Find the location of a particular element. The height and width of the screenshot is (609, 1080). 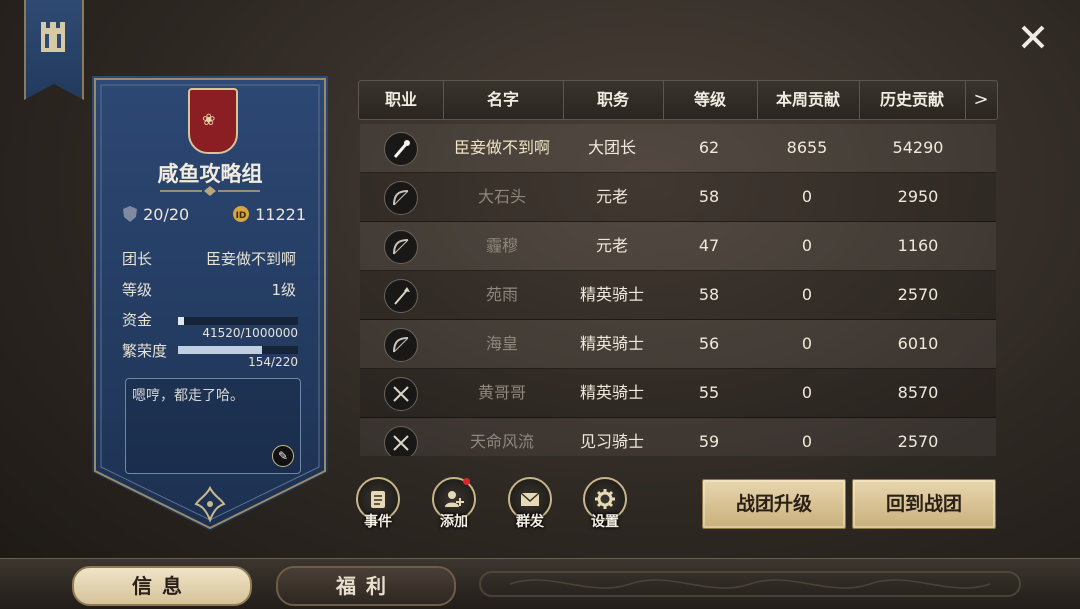

member-history-contribution: 2950 is located at coordinates (918, 196).